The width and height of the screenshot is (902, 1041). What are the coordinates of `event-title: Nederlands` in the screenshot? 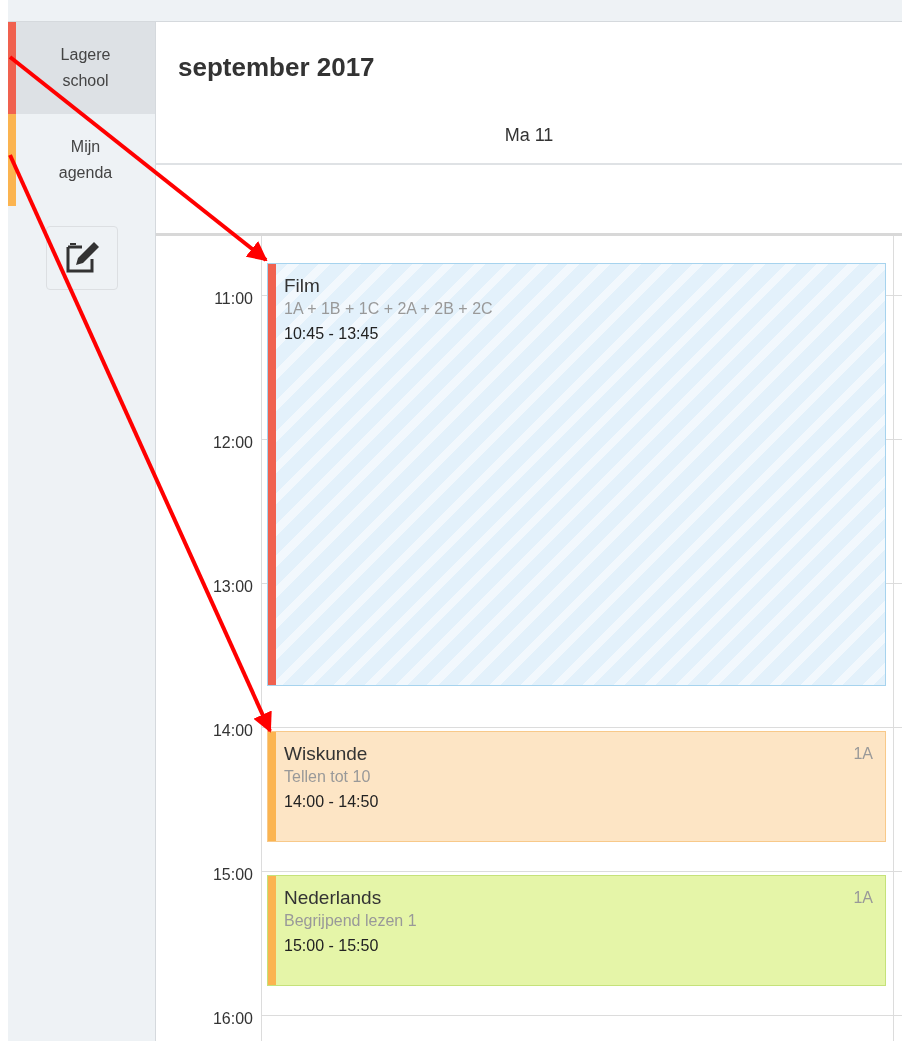 It's located at (333, 898).